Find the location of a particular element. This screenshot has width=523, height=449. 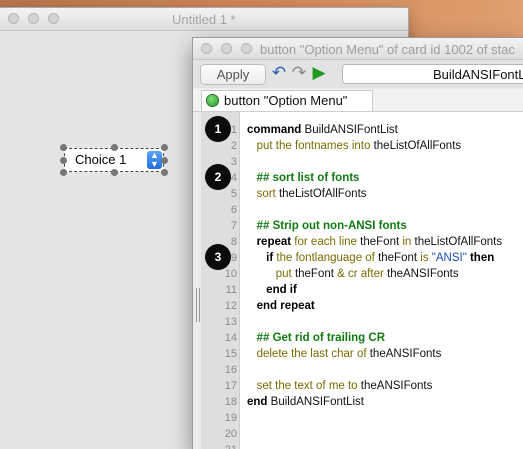

line-number: 11 is located at coordinates (231, 290).